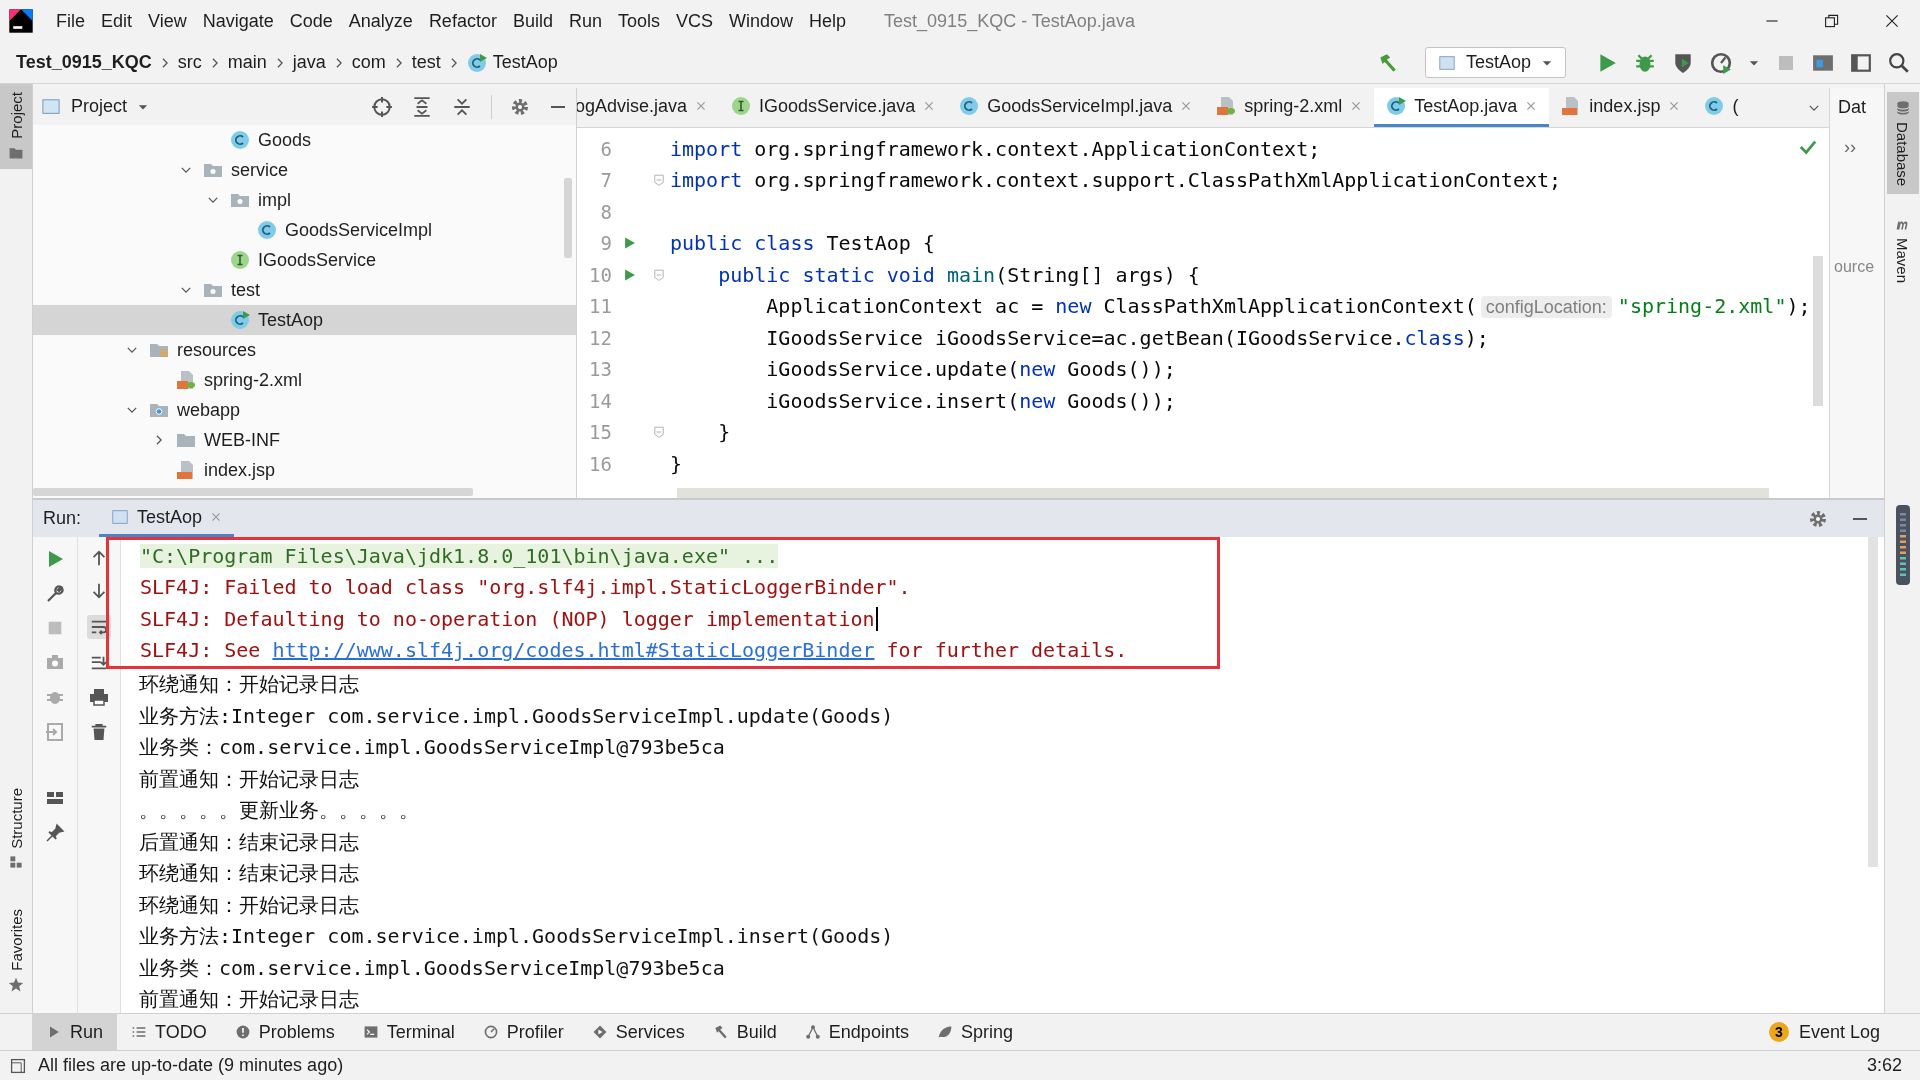  What do you see at coordinates (1226, 106) in the screenshot?
I see `xml-file-icon` at bounding box center [1226, 106].